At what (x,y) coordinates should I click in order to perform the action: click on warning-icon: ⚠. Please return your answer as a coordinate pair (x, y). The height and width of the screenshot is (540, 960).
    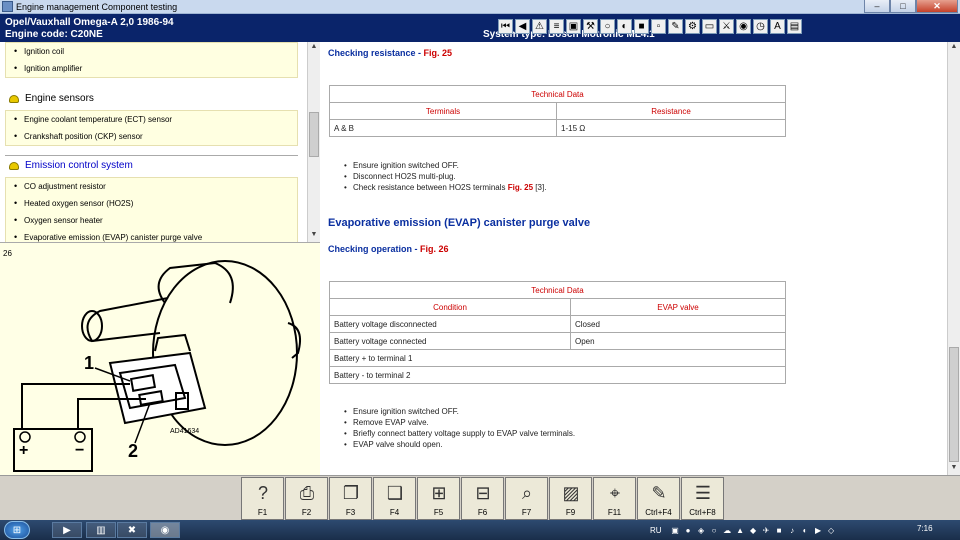
    Looking at the image, I should click on (539, 26).